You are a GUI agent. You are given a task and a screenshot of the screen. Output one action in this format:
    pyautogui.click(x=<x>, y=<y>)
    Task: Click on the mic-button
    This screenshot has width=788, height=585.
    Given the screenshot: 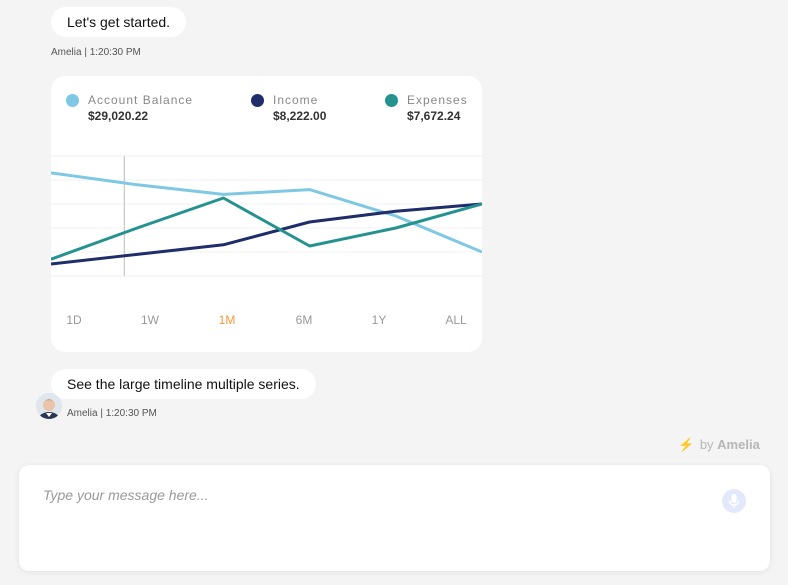 What is the action you would take?
    pyautogui.click(x=734, y=501)
    